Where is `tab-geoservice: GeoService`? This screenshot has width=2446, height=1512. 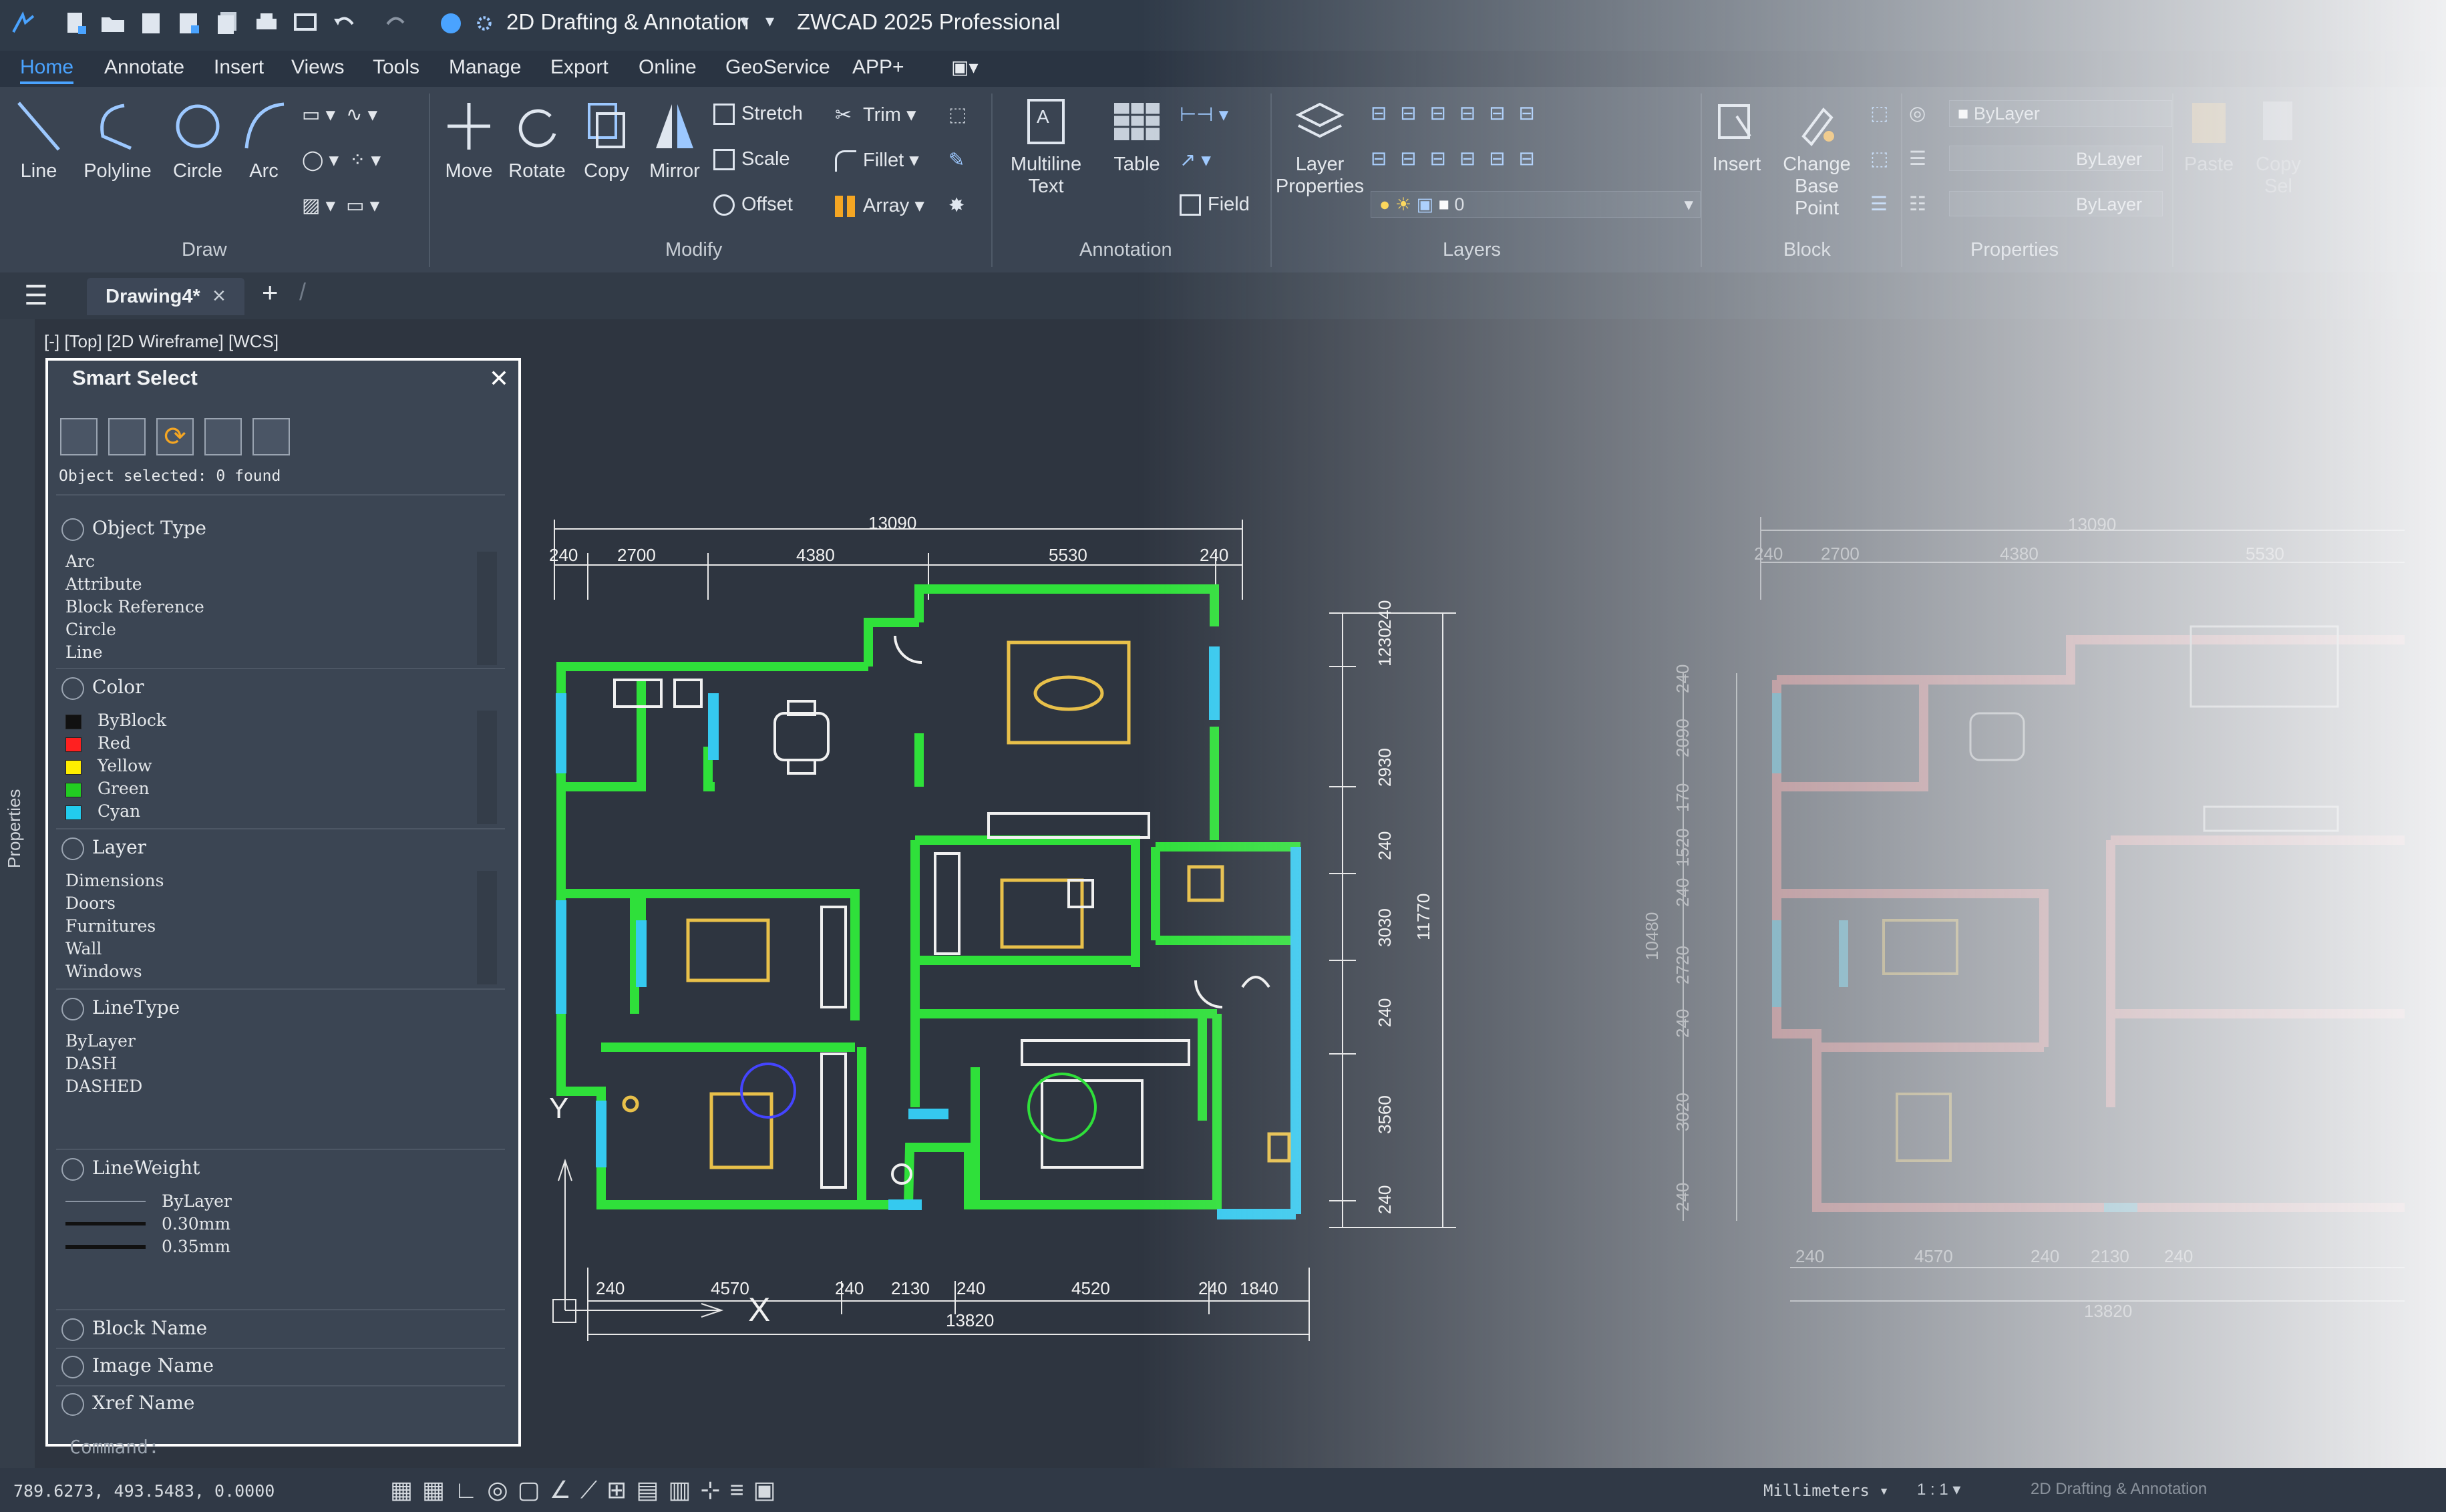
tab-geoservice: GeoService is located at coordinates (778, 67).